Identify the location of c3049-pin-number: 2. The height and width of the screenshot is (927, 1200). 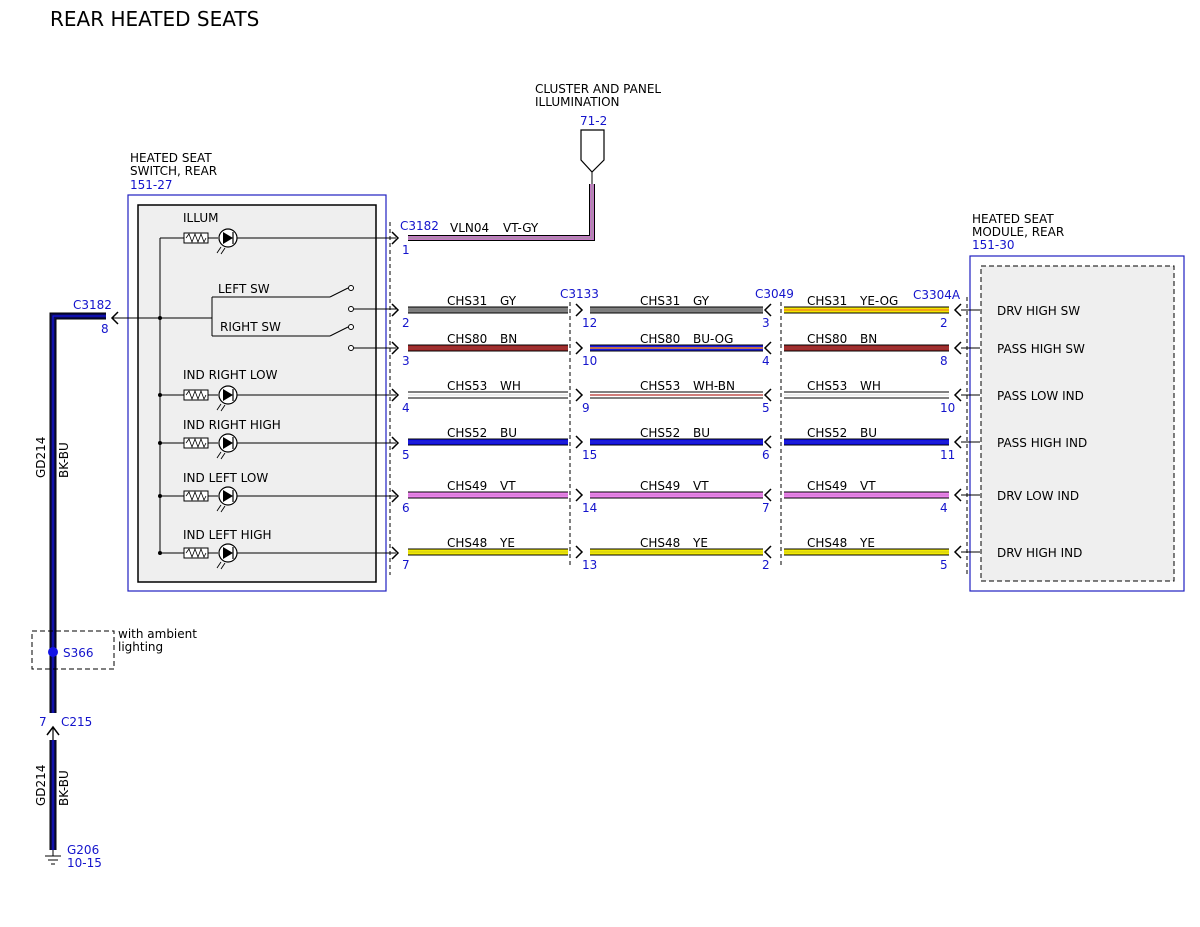
(766, 565).